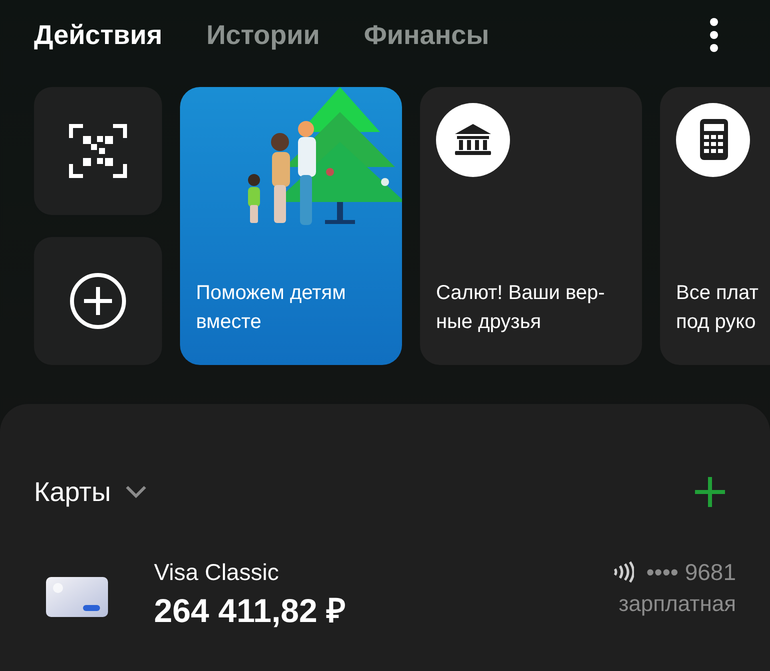 The width and height of the screenshot is (770, 671). What do you see at coordinates (713, 140) in the screenshot?
I see `calculator-icon` at bounding box center [713, 140].